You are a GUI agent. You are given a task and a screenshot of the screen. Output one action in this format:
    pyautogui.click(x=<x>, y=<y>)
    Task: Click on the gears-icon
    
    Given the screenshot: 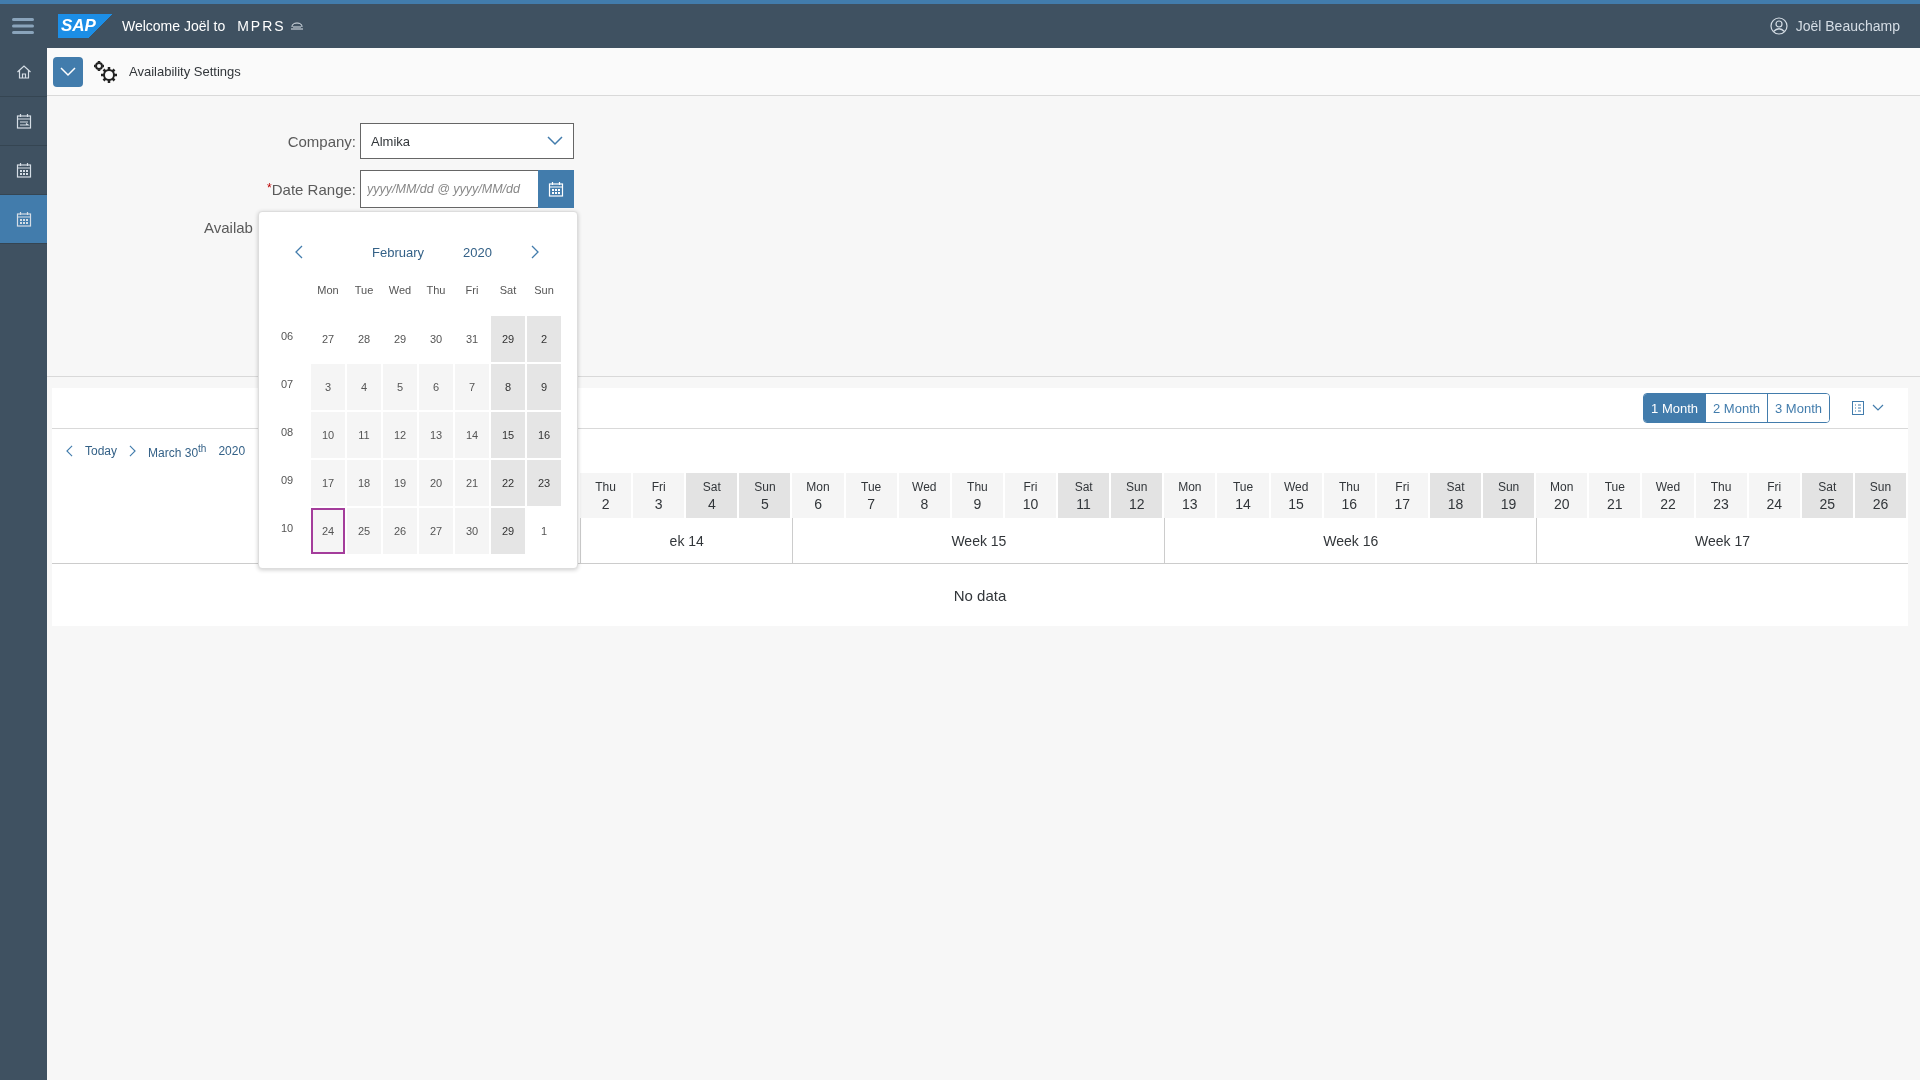 What is the action you would take?
    pyautogui.click(x=106, y=71)
    